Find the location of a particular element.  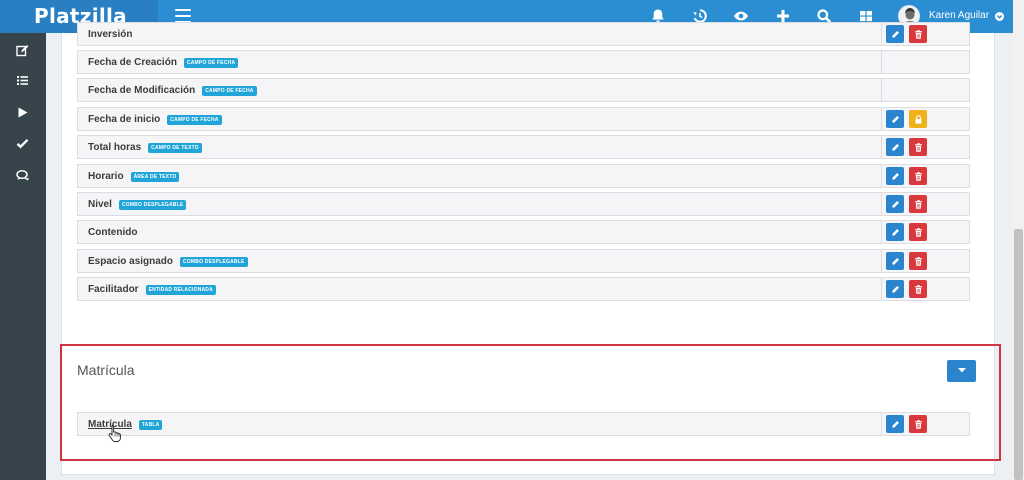

sidebar-item-check is located at coordinates (23, 144).